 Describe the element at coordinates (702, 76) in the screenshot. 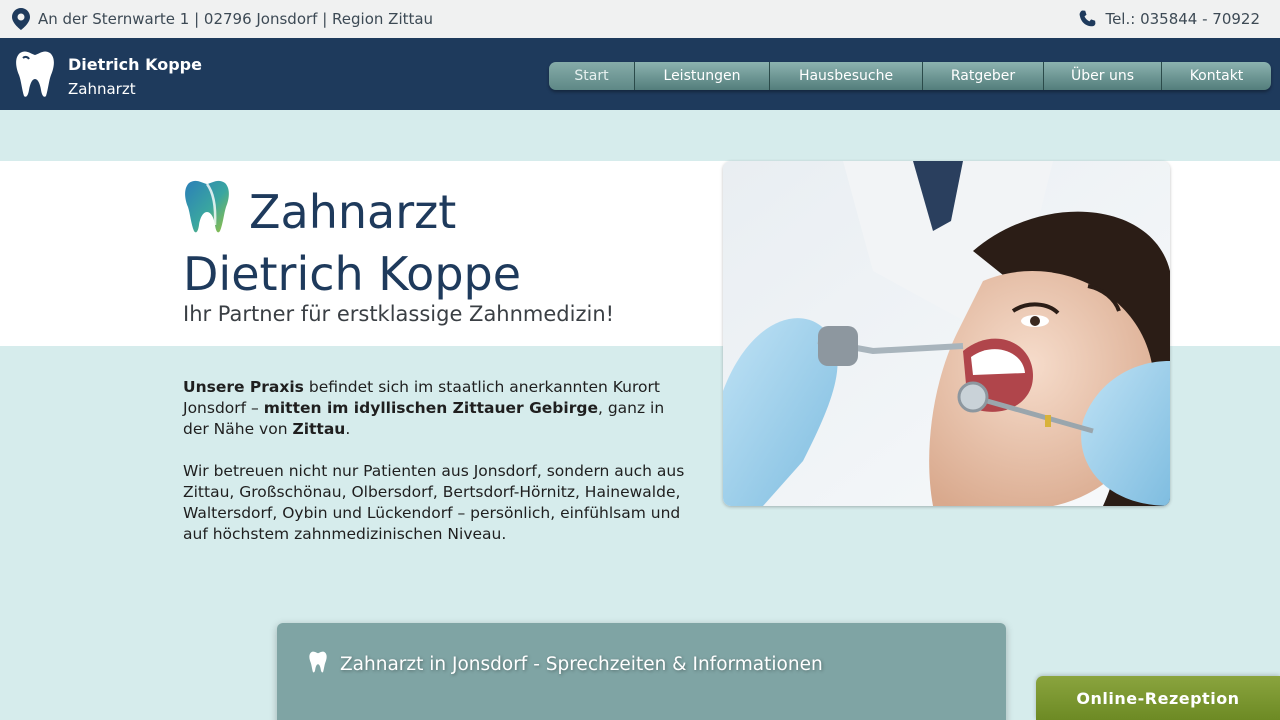

I see `nav-item-leistungen: Leistungen` at that location.